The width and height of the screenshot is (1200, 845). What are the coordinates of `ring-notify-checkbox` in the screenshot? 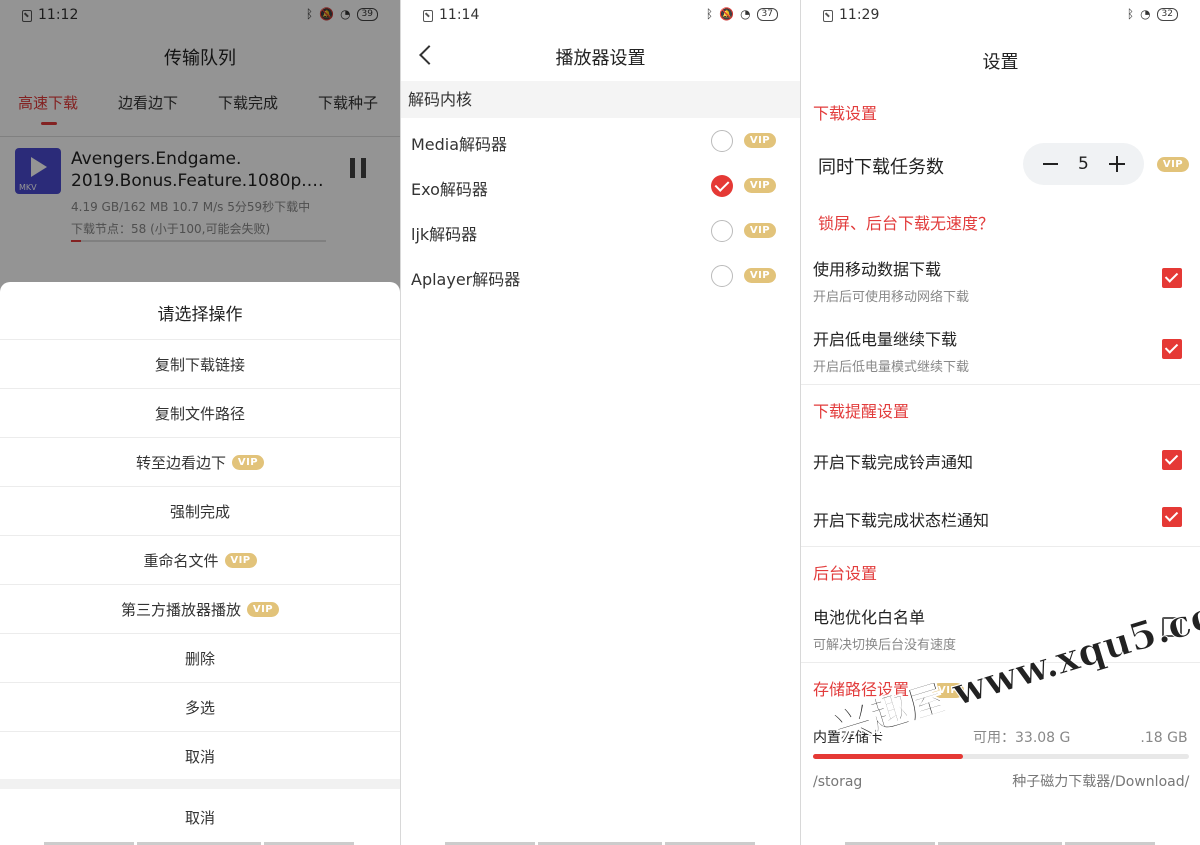 It's located at (1172, 460).